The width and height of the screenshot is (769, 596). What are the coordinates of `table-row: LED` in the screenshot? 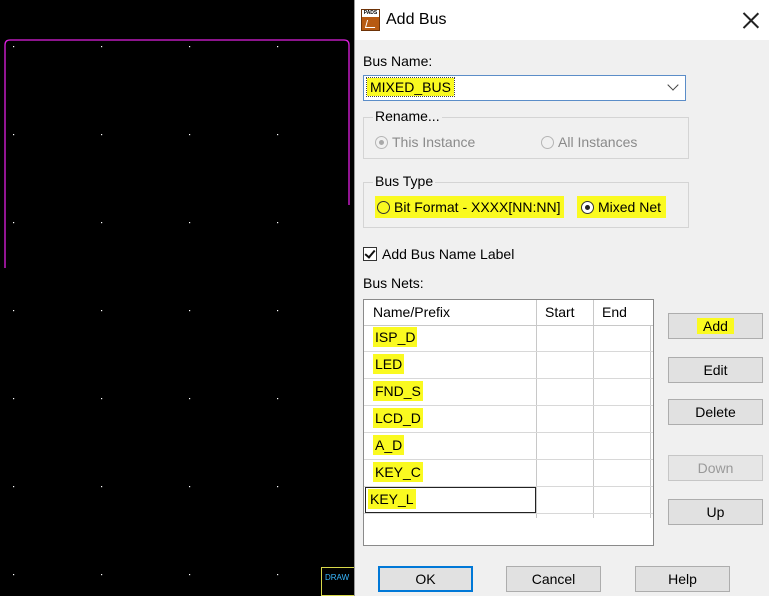 It's located at (508, 365).